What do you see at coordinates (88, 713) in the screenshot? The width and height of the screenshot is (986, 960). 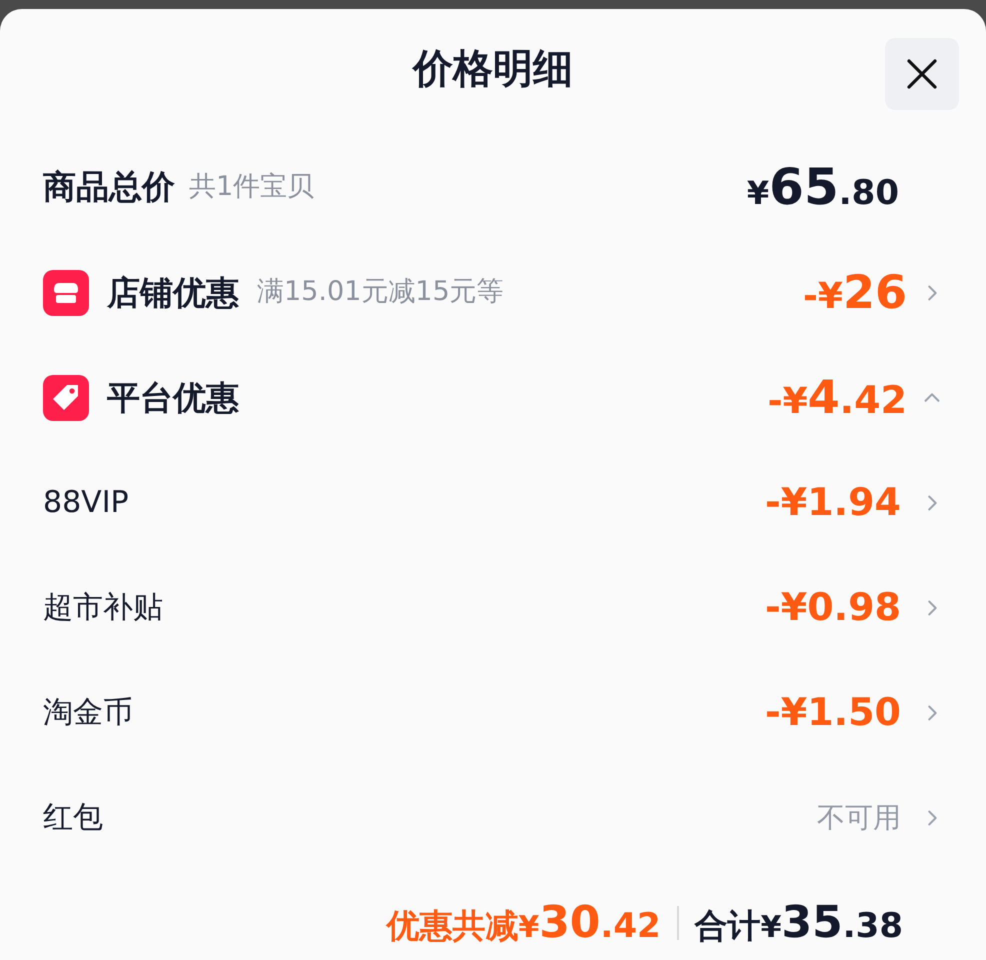 I see `subsidy-label: 淘金币` at bounding box center [88, 713].